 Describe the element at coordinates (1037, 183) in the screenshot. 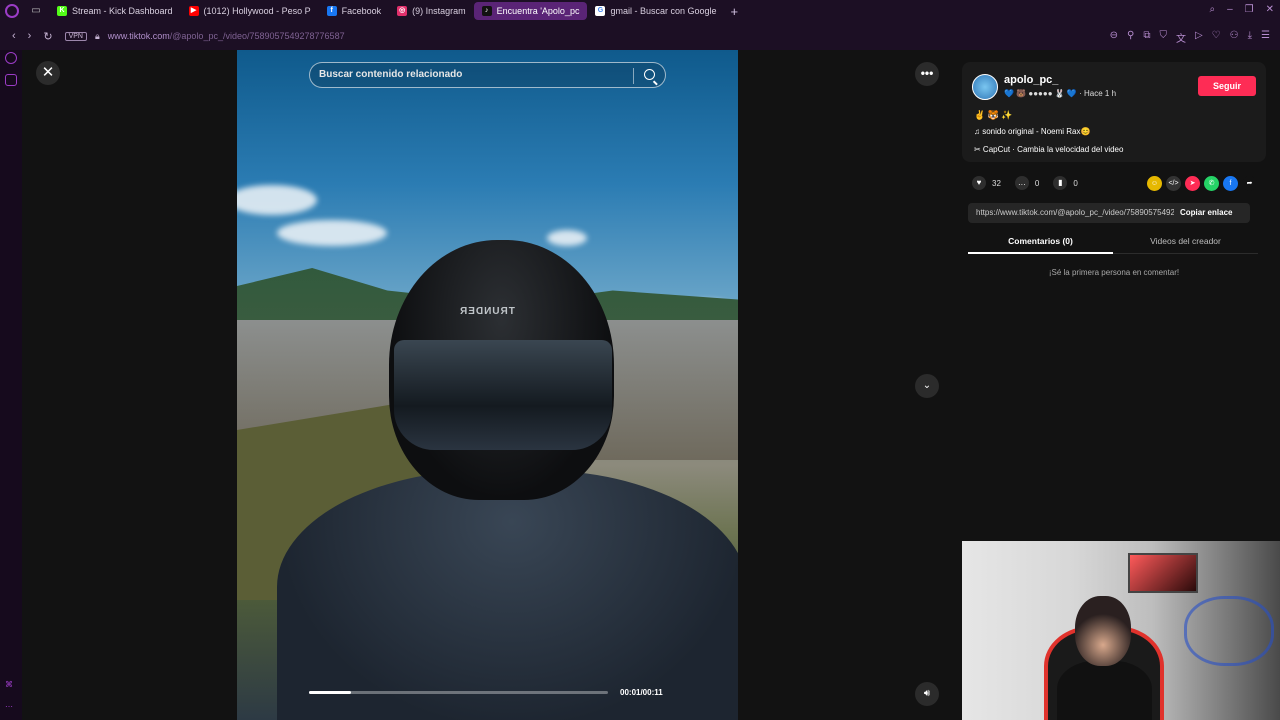

I see `comment-count: 0` at that location.